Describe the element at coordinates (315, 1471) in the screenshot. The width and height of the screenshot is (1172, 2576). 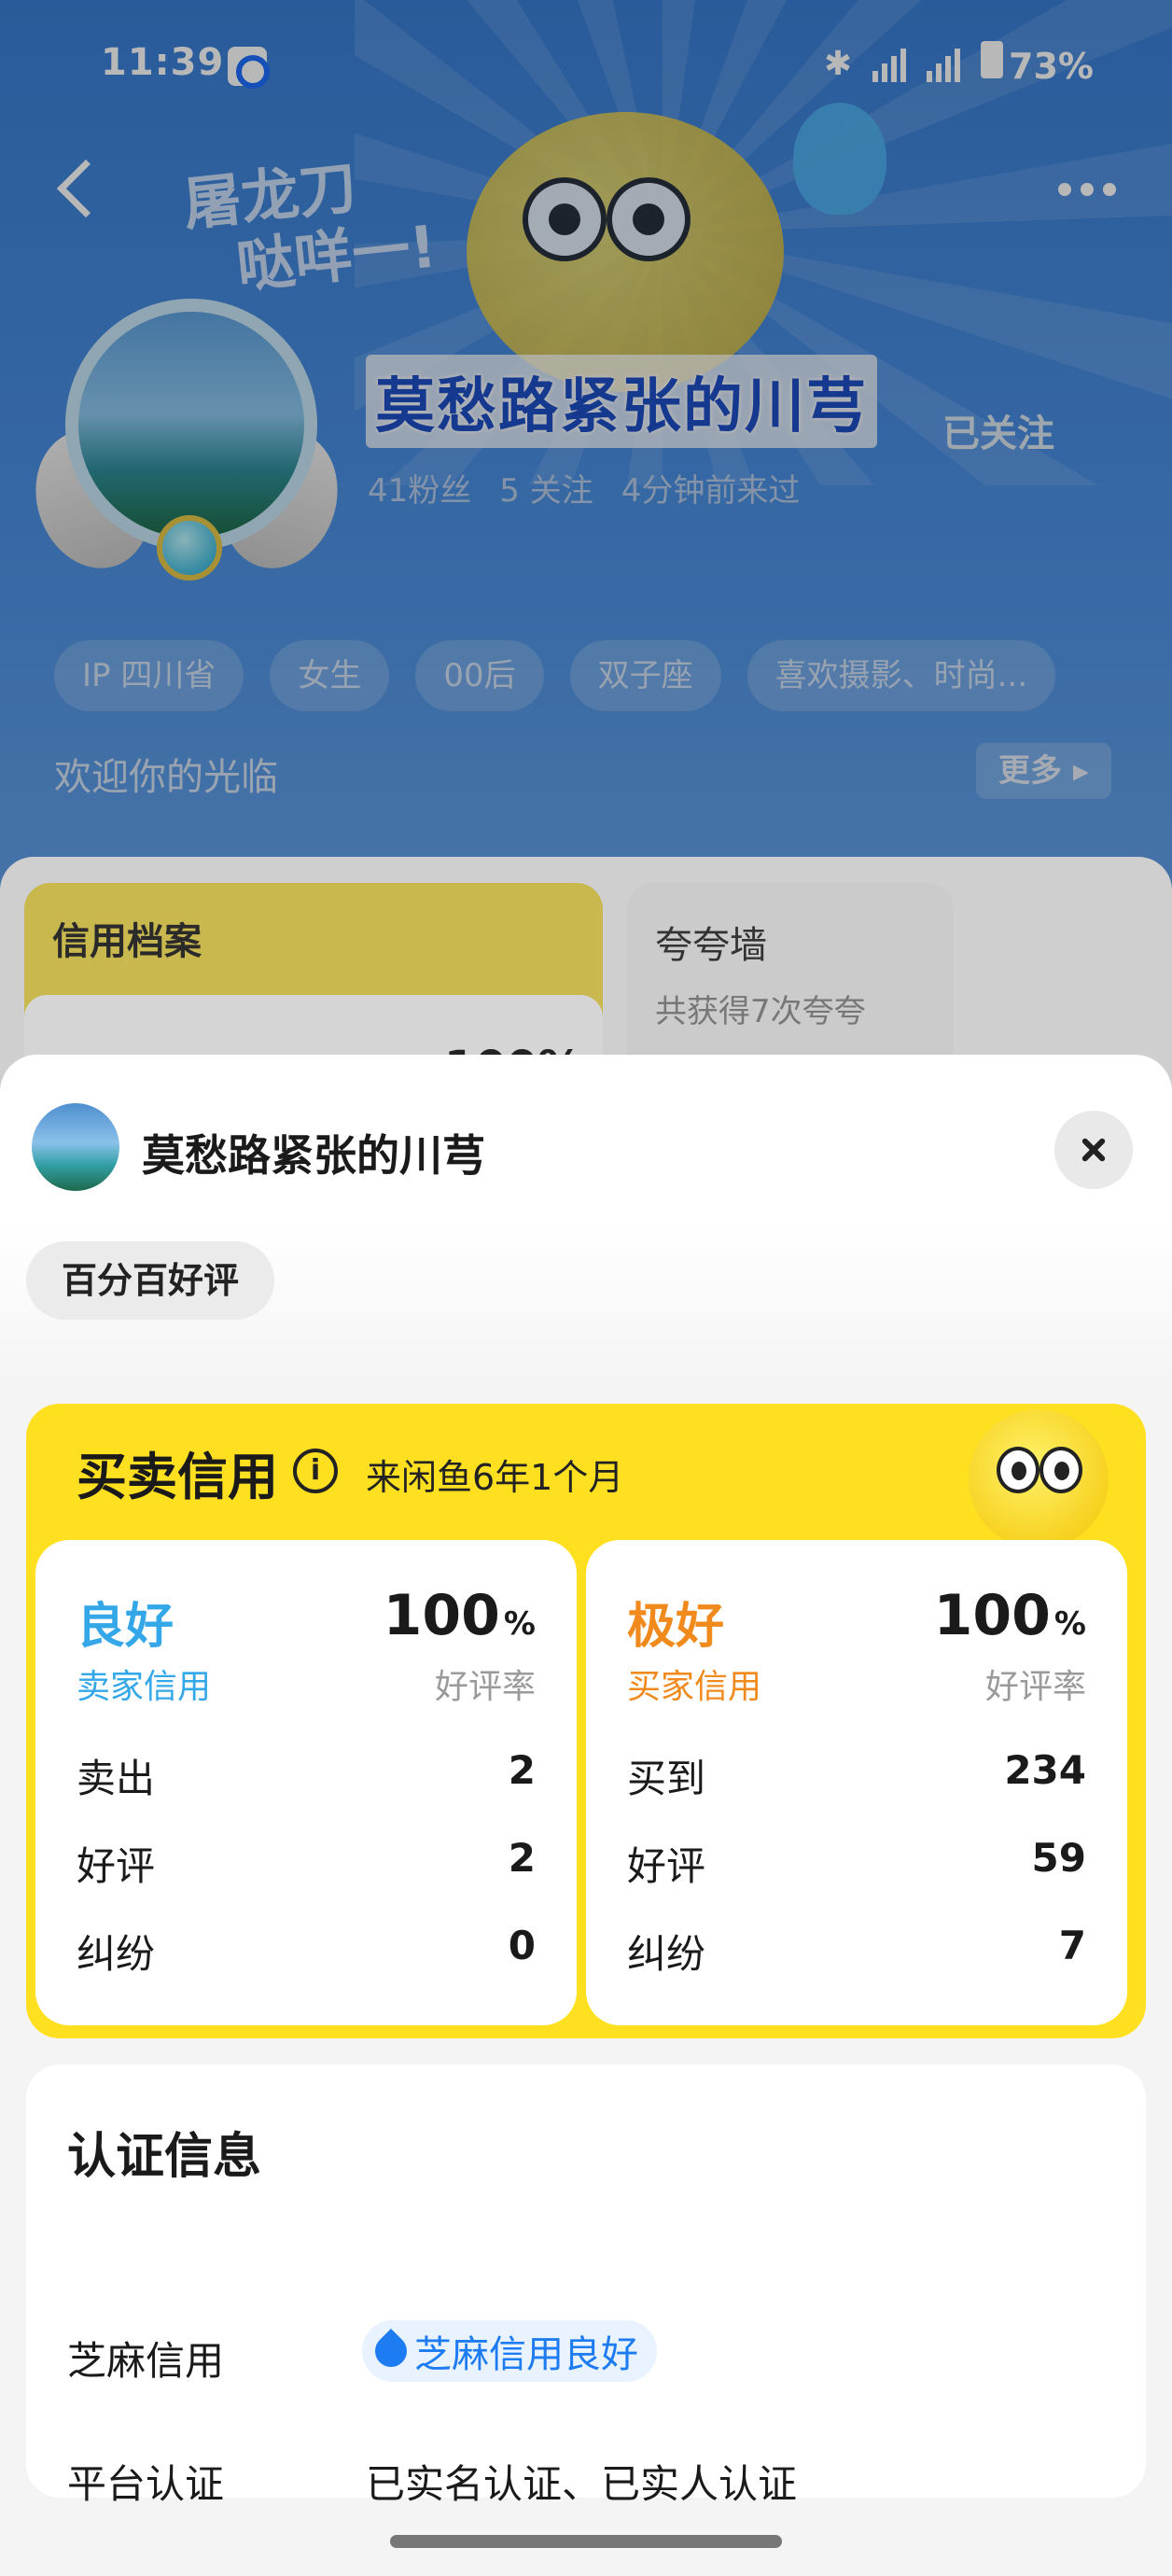
I see `info-icon: i` at that location.